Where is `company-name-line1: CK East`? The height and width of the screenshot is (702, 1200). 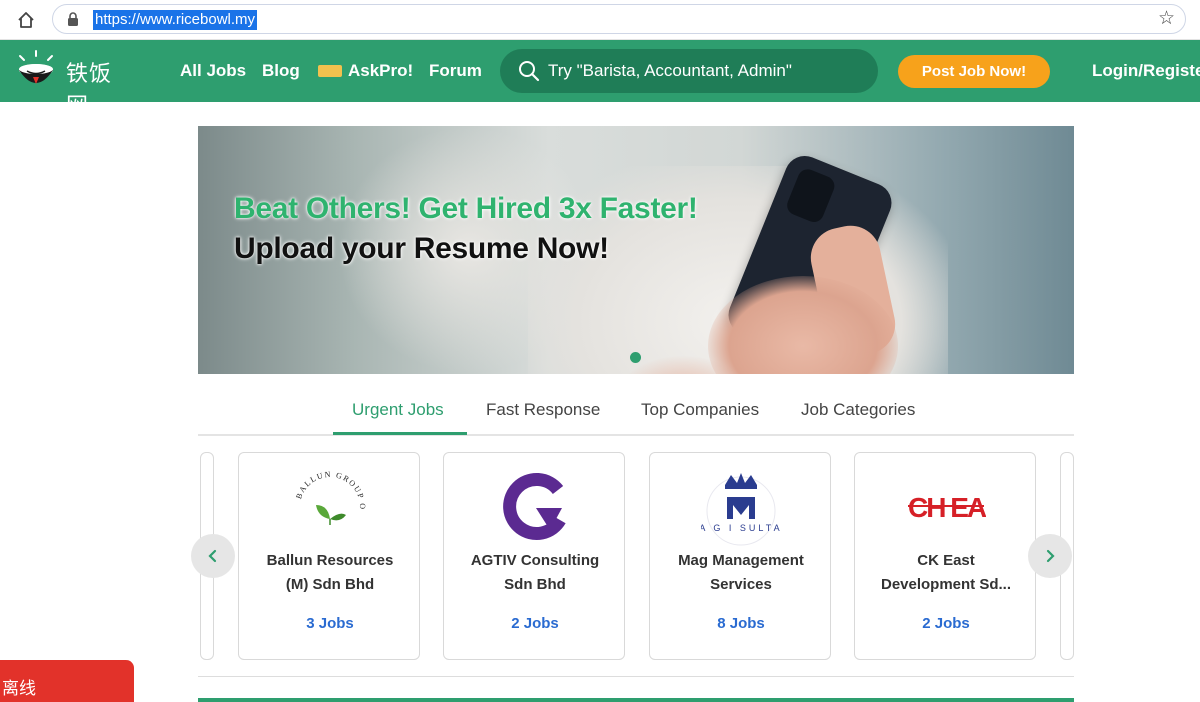
company-name-line1: CK East is located at coordinates (946, 560).